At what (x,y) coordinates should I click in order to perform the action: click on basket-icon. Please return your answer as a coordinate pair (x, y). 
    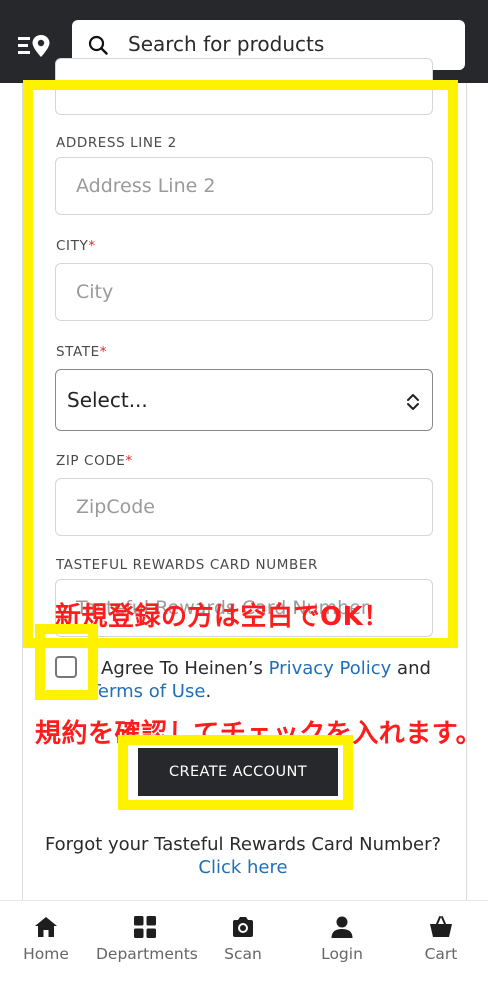
    Looking at the image, I should click on (441, 926).